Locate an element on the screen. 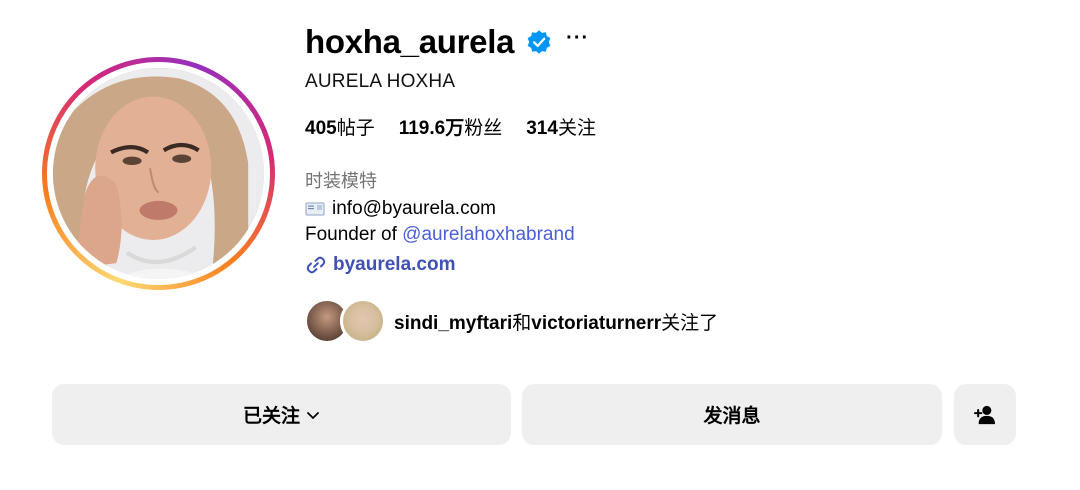 Image resolution: width=1080 pixels, height=490 pixels. following-count: 314关注 is located at coordinates (561, 126).